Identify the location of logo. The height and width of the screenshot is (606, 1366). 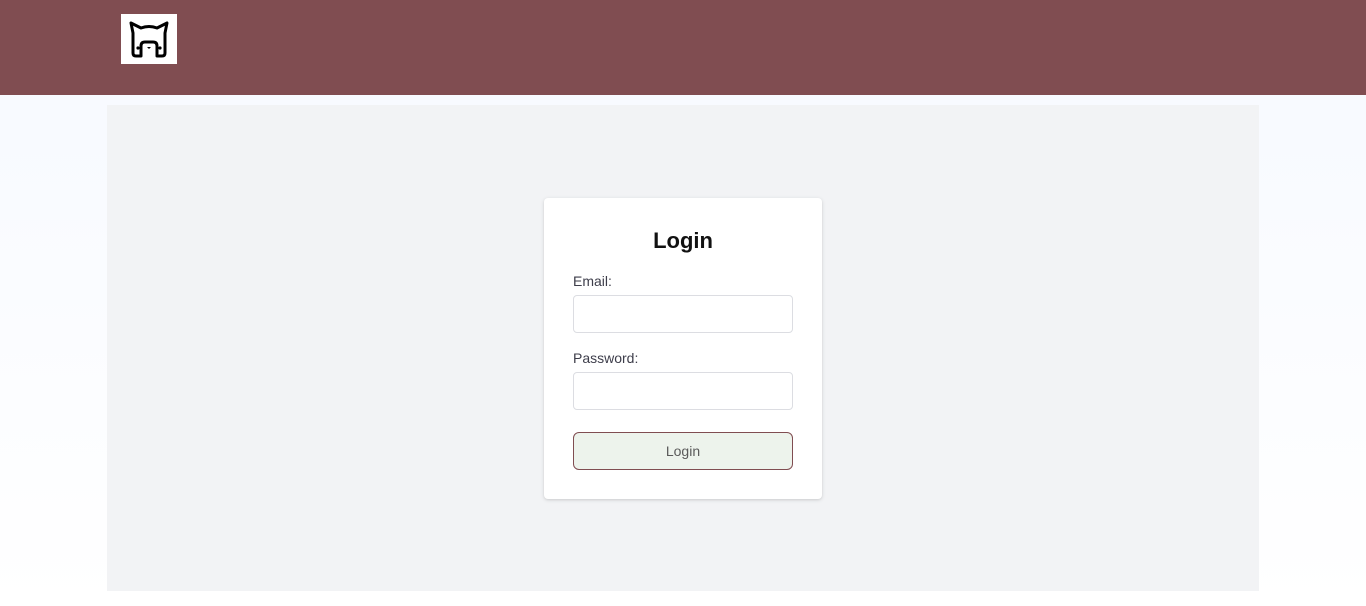
(149, 39).